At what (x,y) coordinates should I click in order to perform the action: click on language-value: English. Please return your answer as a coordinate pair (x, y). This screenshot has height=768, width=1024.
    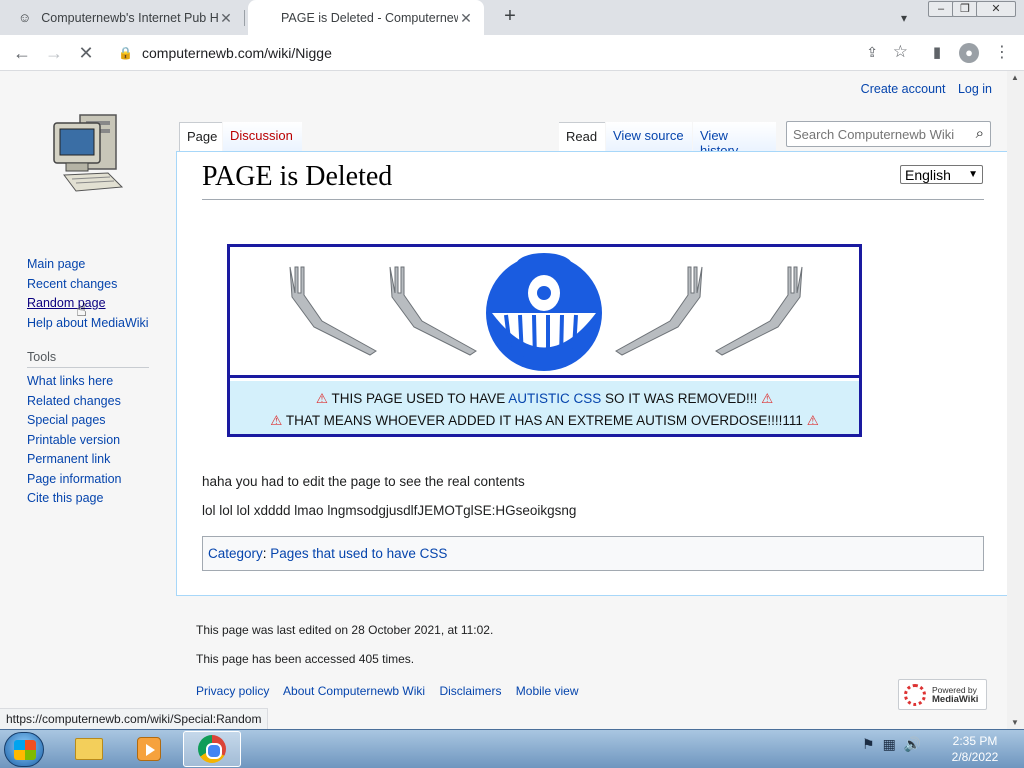
    Looking at the image, I should click on (928, 174).